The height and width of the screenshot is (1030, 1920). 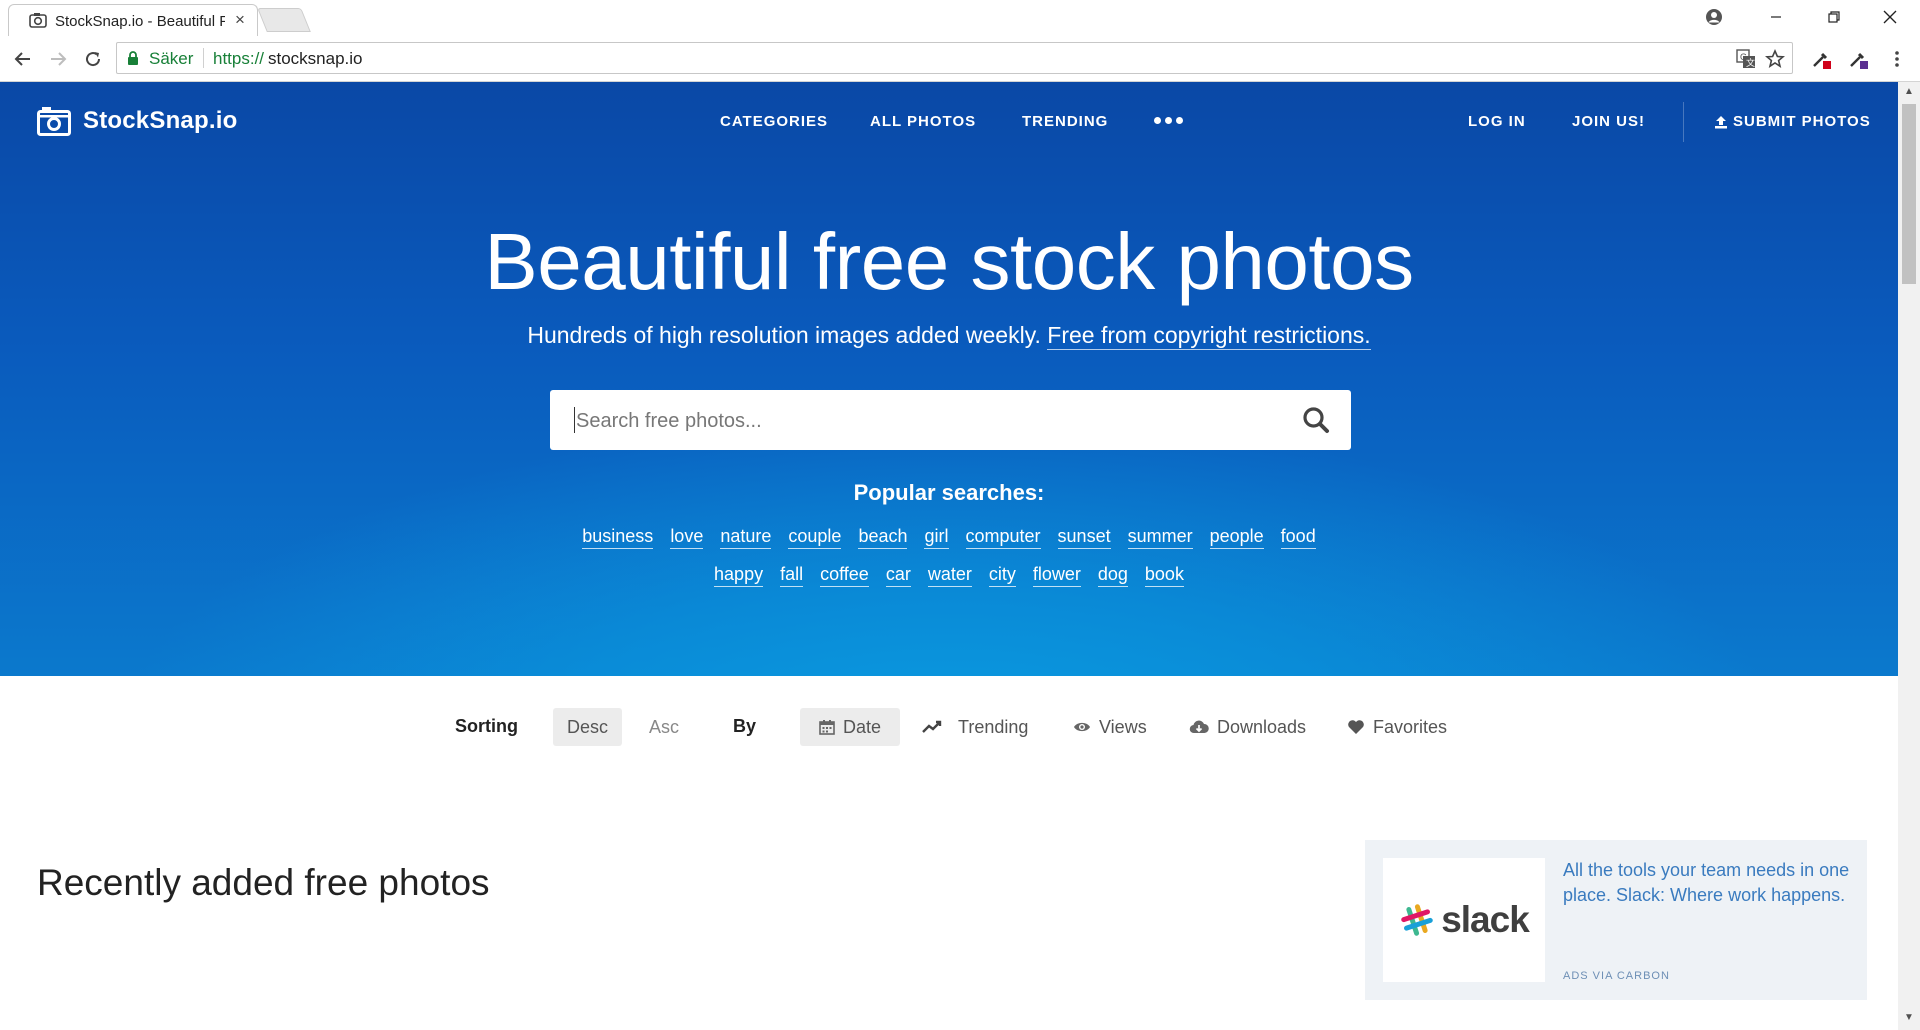 I want to click on hero-title: Beautiful free stock photos, so click(x=949, y=261).